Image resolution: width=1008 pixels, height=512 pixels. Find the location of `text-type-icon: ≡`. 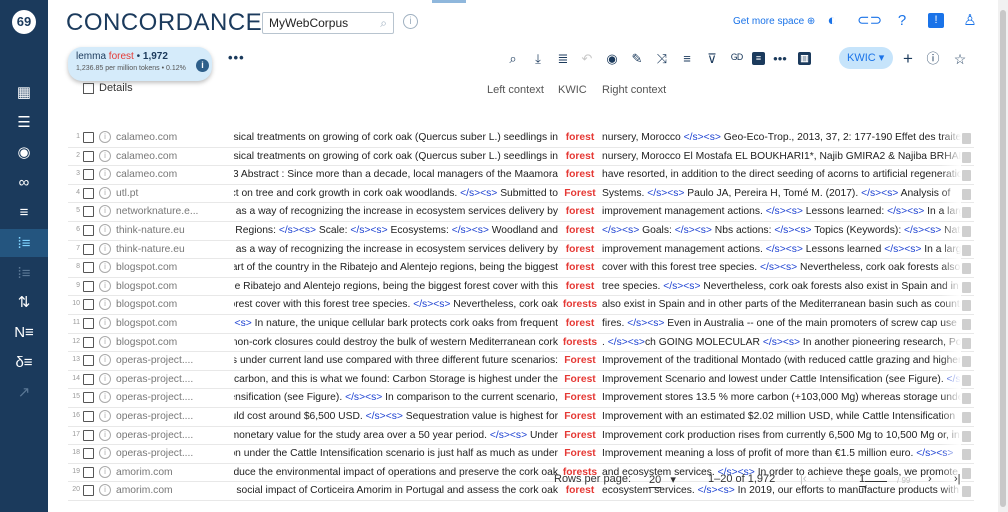

text-type-icon: ≡ is located at coordinates (758, 58).